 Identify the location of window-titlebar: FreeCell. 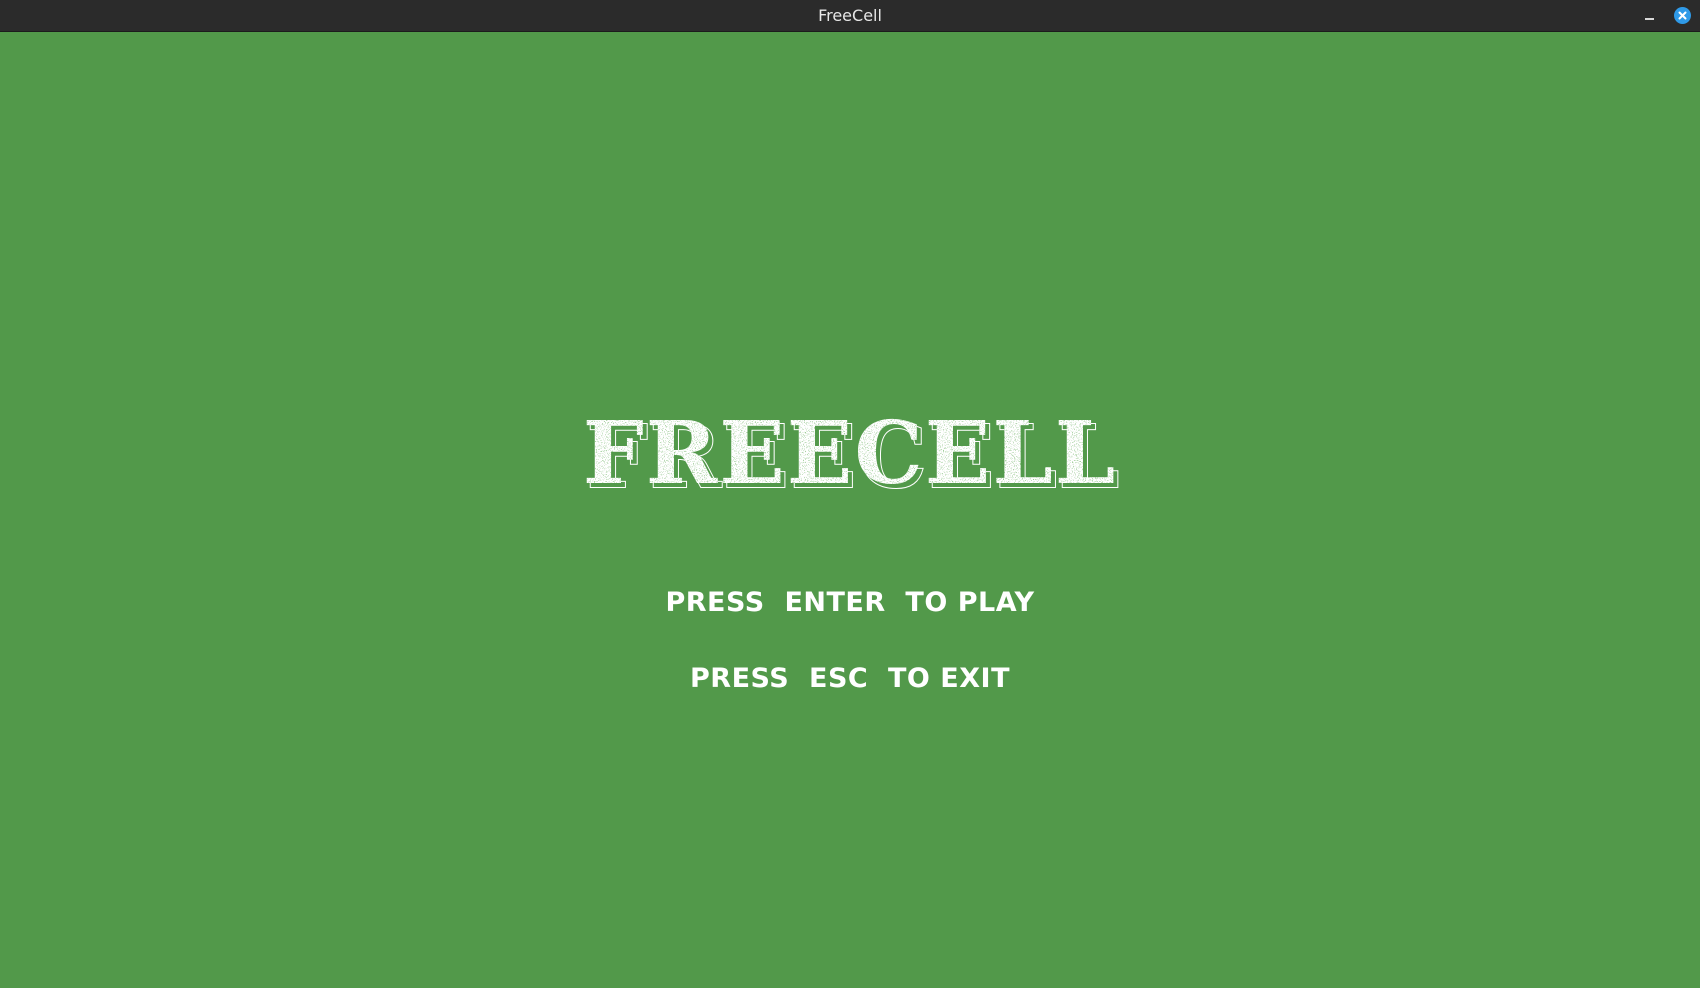
(850, 16).